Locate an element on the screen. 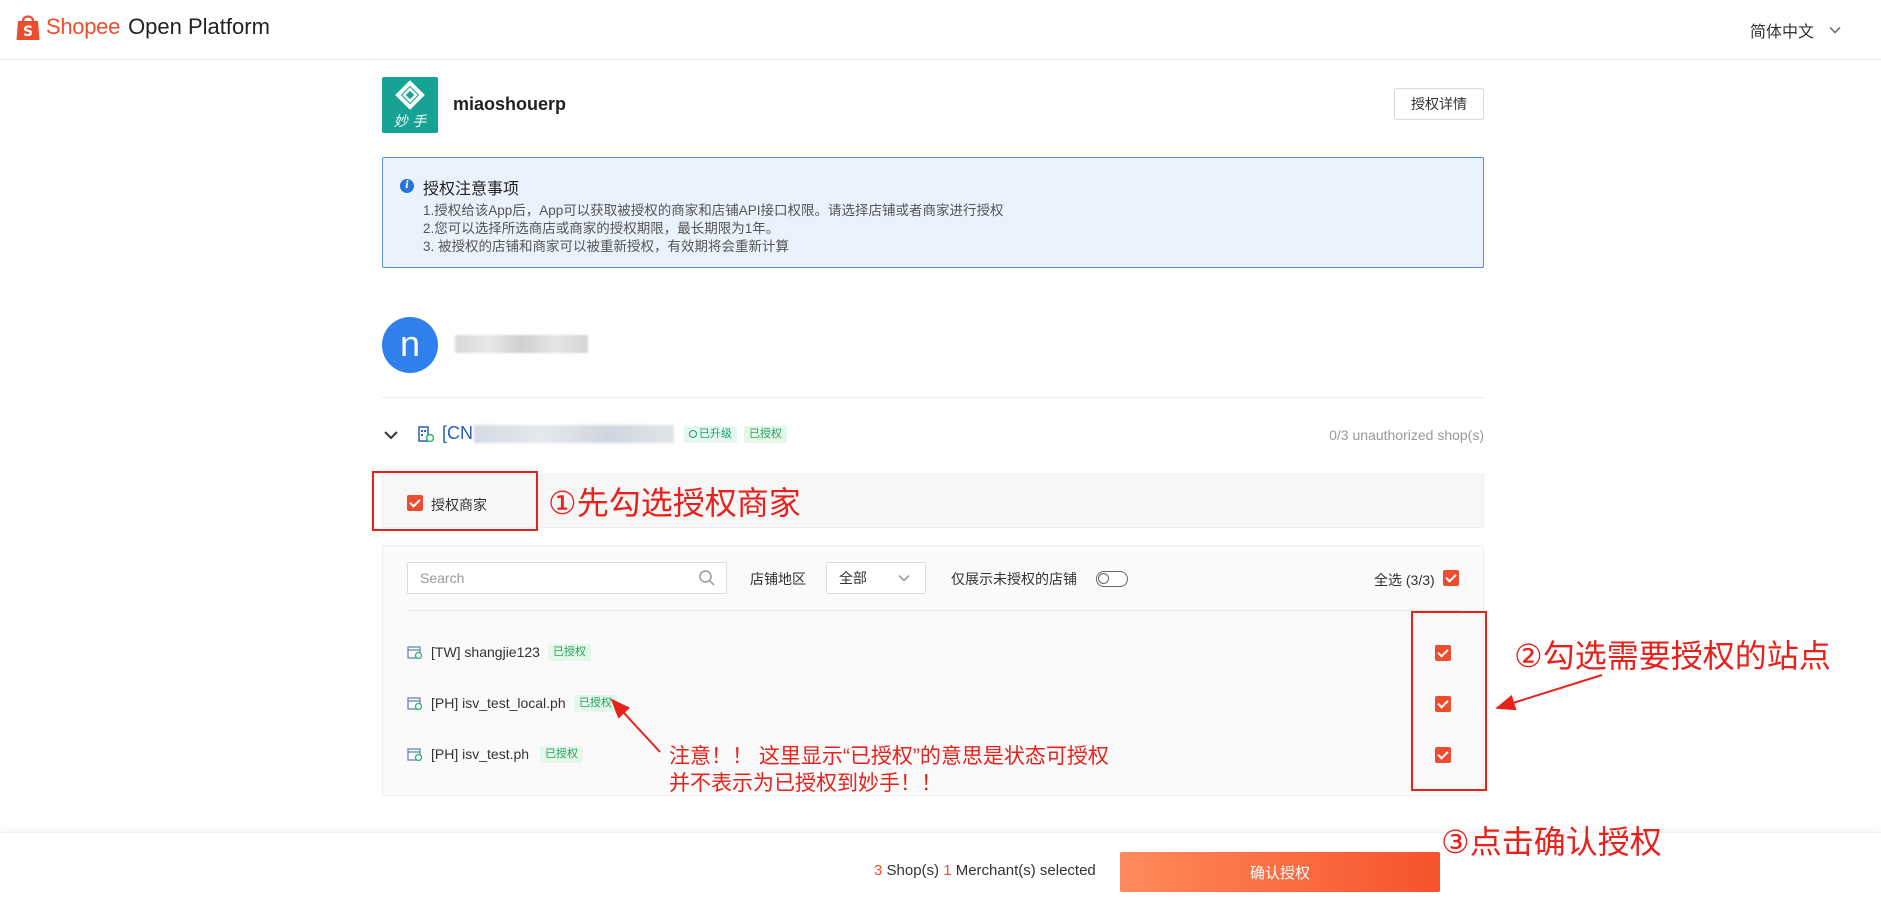  user-avatar: n is located at coordinates (410, 345).